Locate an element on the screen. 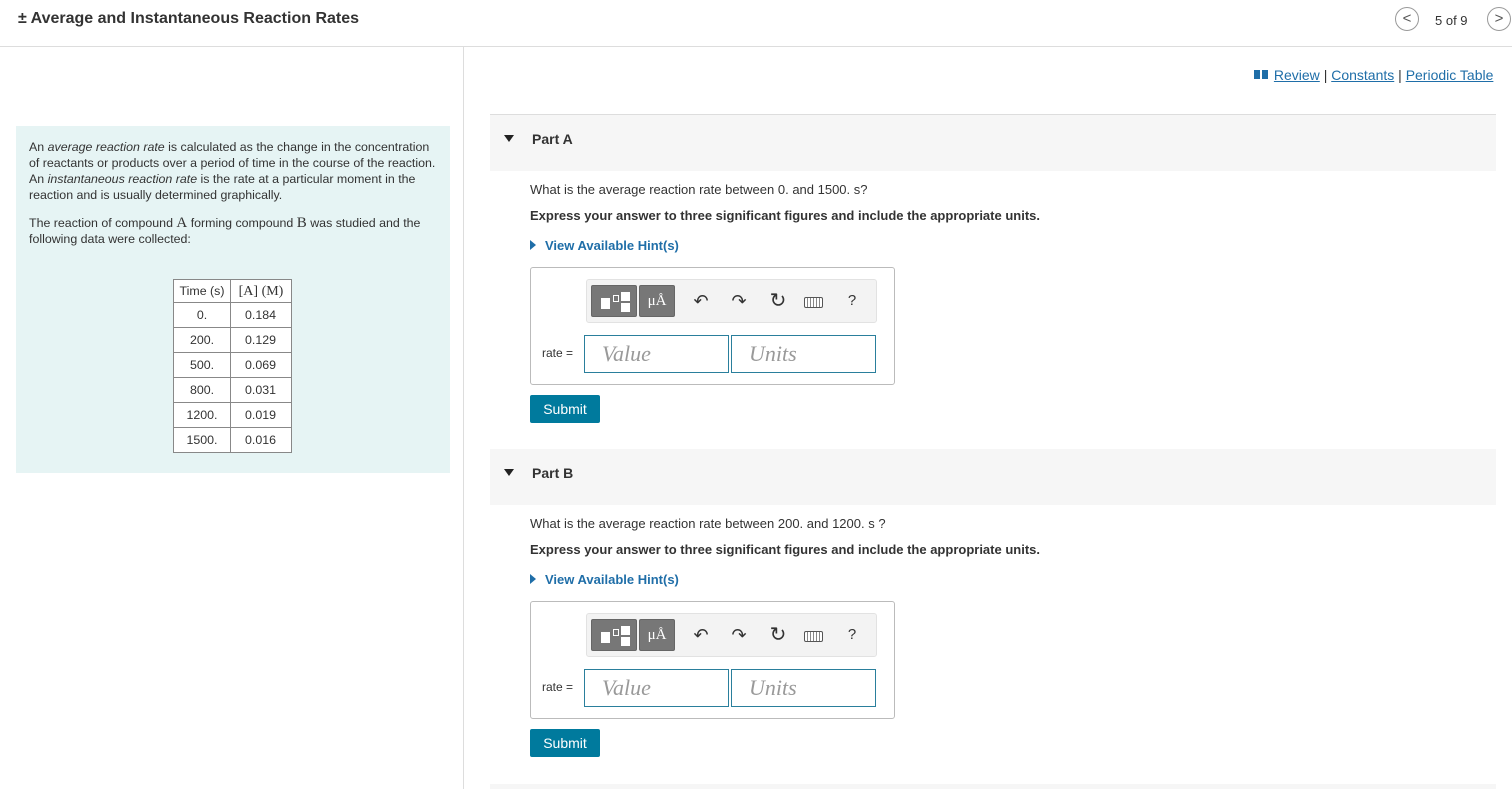 The height and width of the screenshot is (789, 1512). chevron-left-icon: < is located at coordinates (1407, 18).